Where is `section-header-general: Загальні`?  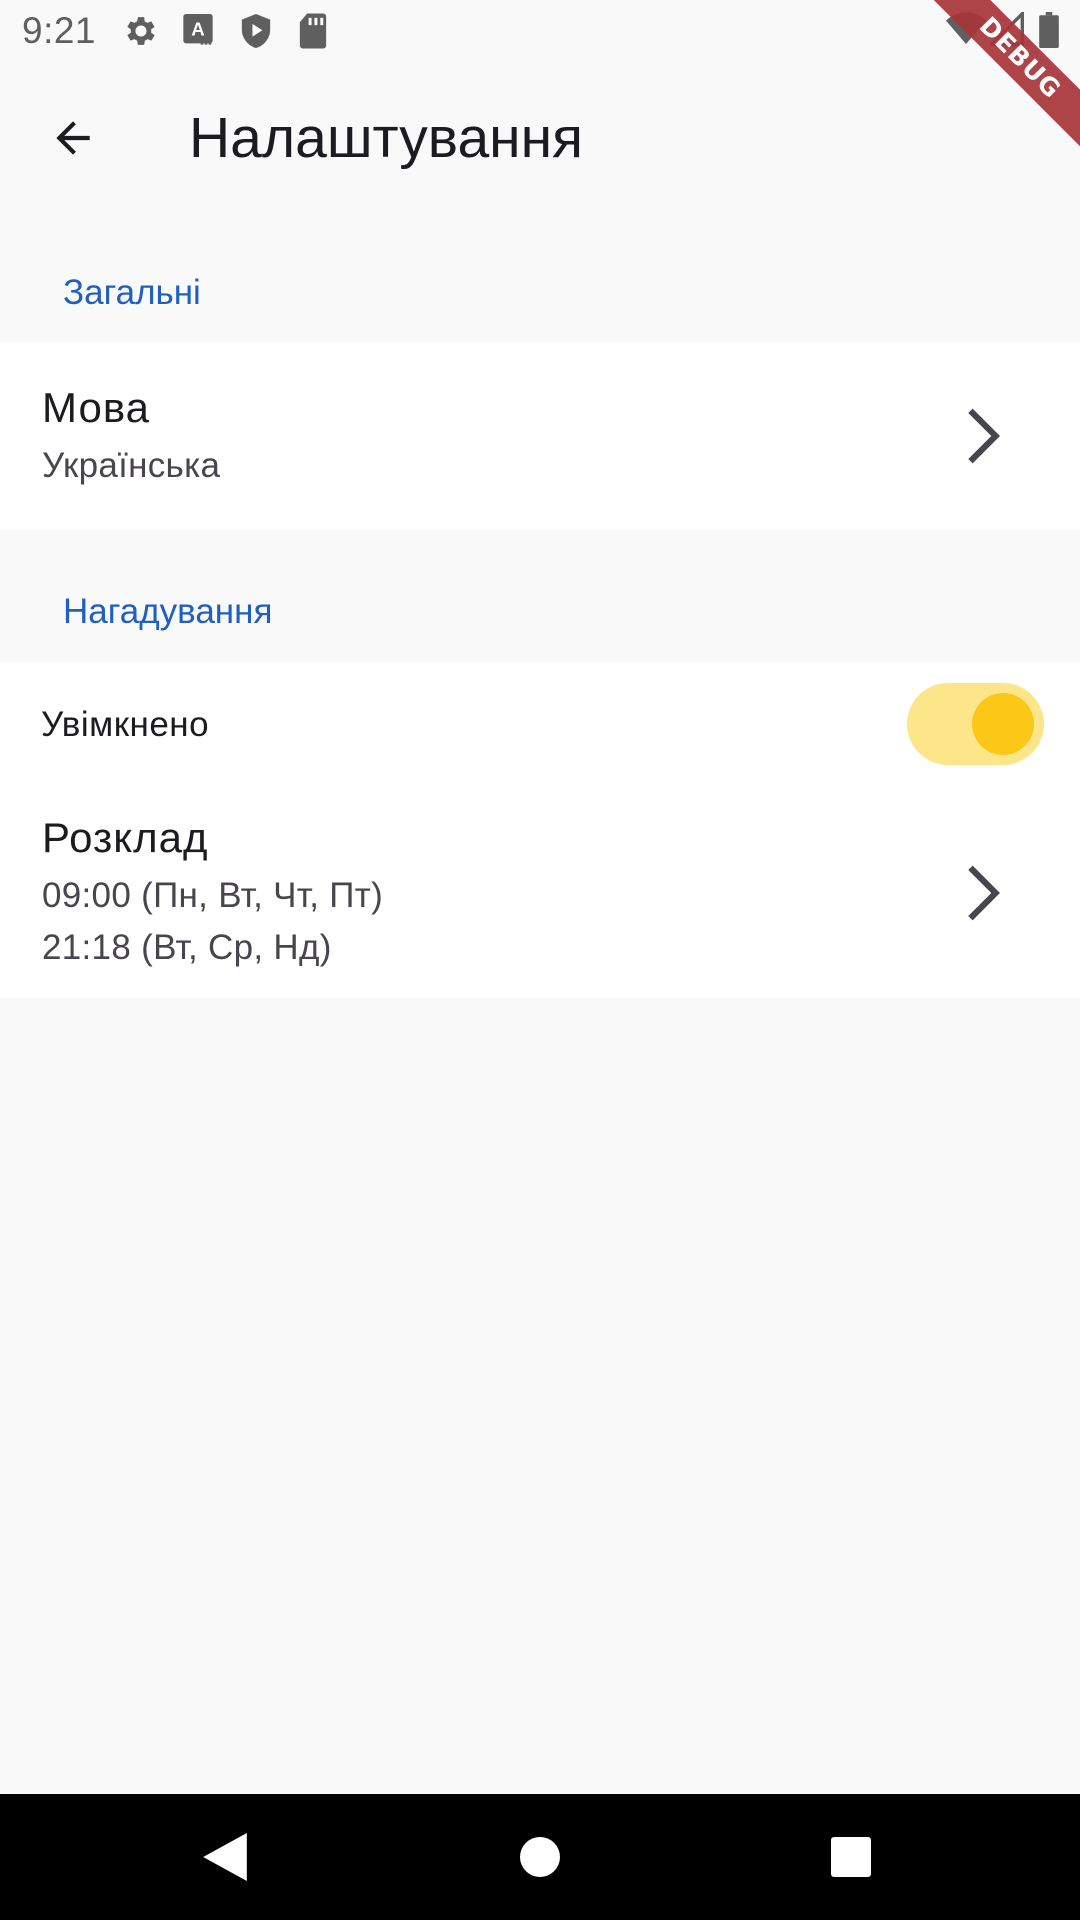
section-header-general: Загальні is located at coordinates (132, 292).